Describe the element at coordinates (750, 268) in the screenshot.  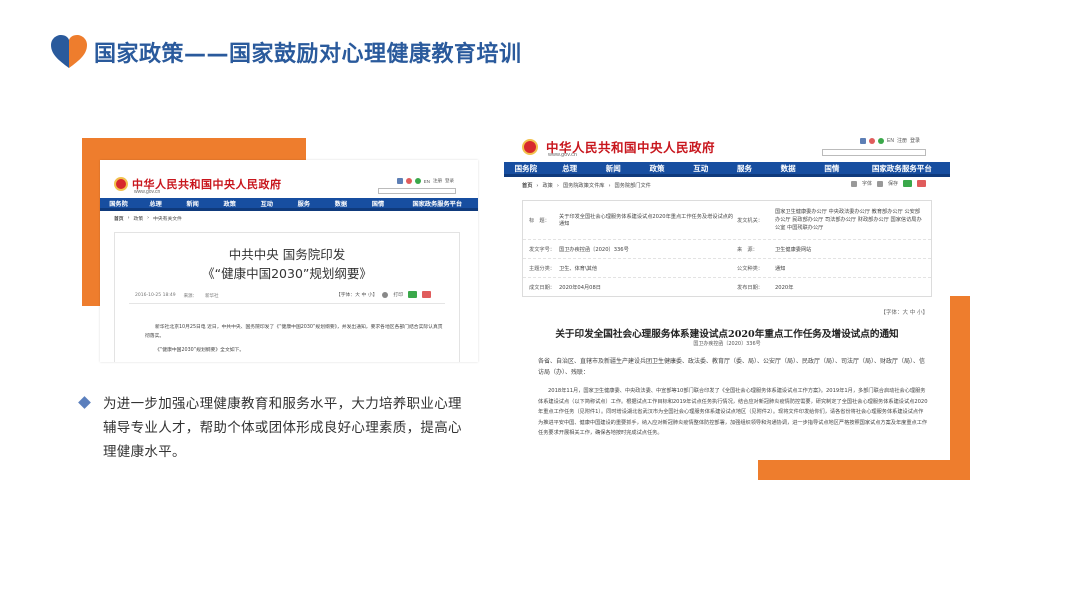
I see `info-genre-label: 公文种类：` at that location.